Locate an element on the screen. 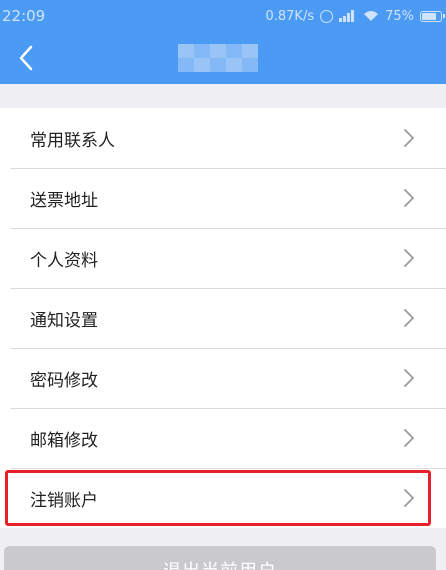  menu-item-notification-settings: 通知设置 is located at coordinates (223, 318).